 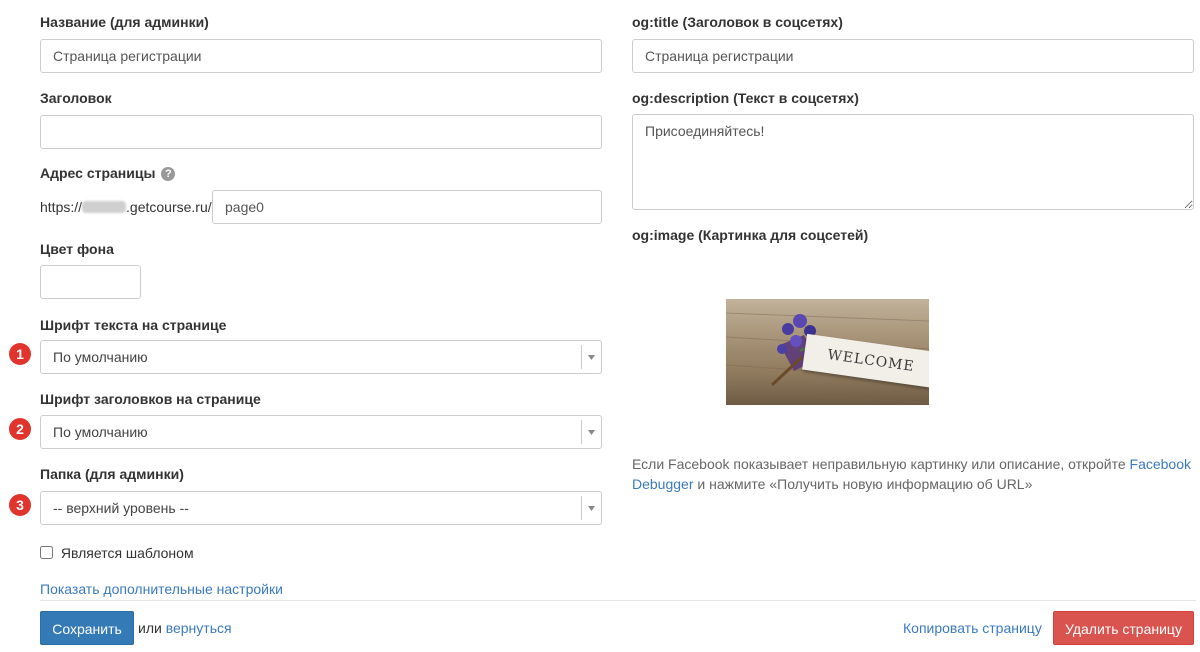 What do you see at coordinates (871, 361) in the screenshot?
I see `welcome-sign-text: WELCOME` at bounding box center [871, 361].